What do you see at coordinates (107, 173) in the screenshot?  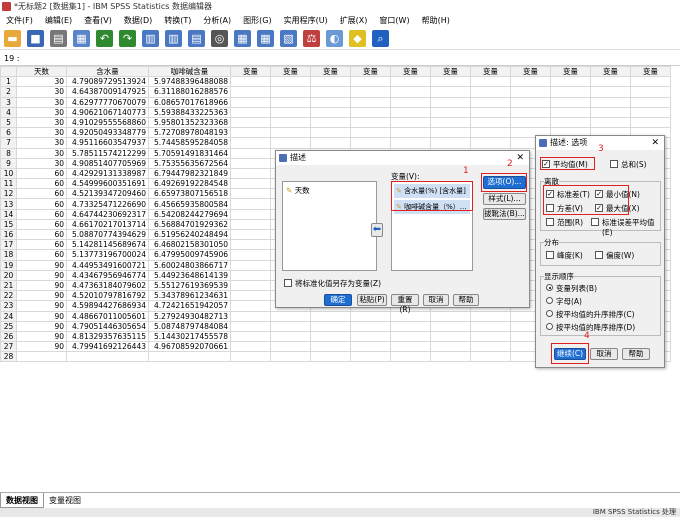 I see `data-cell: 4.42929131338987` at bounding box center [107, 173].